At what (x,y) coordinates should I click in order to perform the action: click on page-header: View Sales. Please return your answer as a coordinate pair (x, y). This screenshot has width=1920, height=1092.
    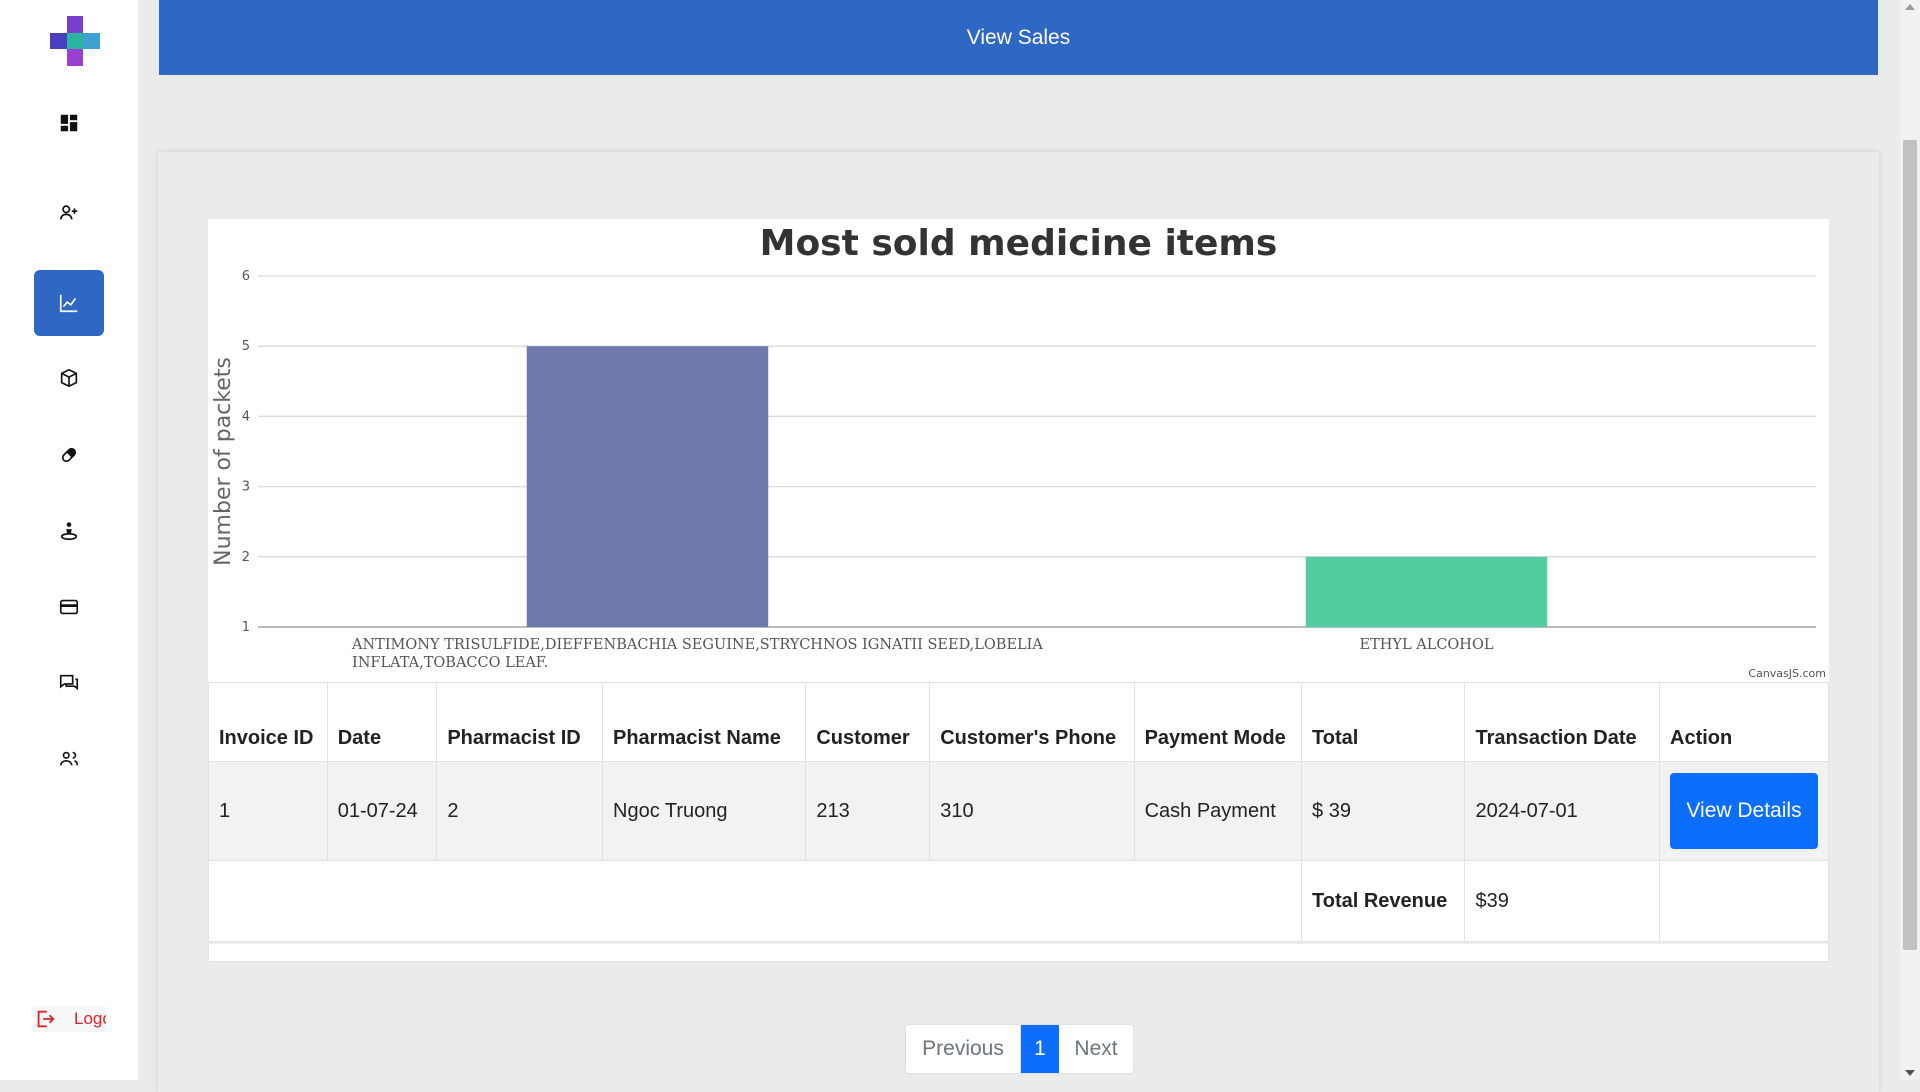
    Looking at the image, I should click on (1018, 37).